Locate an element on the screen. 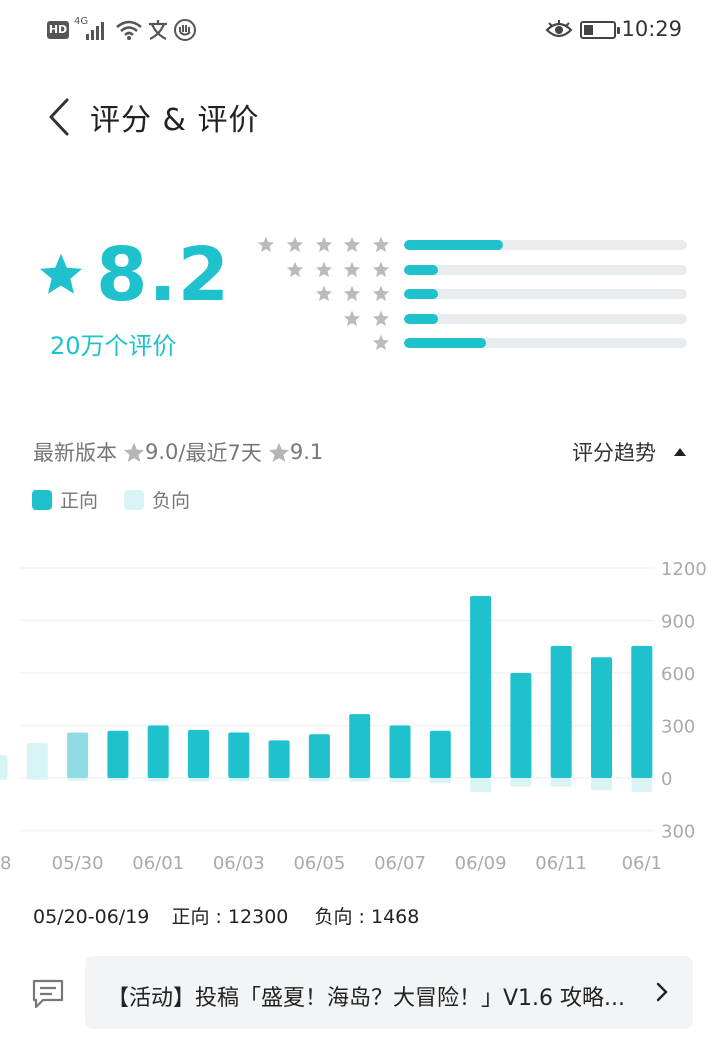  rating-row-1-star is located at coordinates (360, 343).